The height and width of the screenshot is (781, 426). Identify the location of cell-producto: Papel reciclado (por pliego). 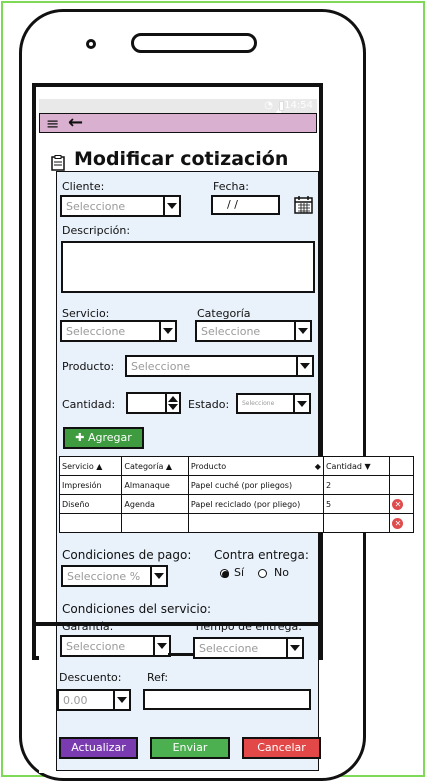
(255, 504).